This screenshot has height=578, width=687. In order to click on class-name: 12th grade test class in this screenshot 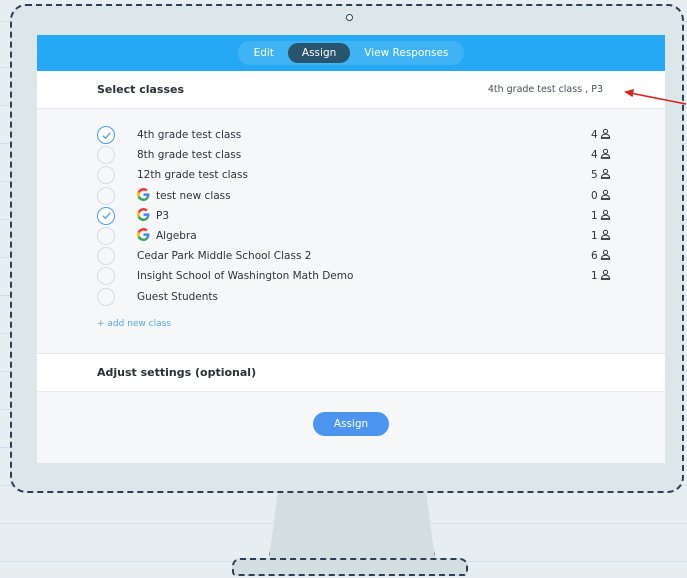, I will do `click(192, 175)`.